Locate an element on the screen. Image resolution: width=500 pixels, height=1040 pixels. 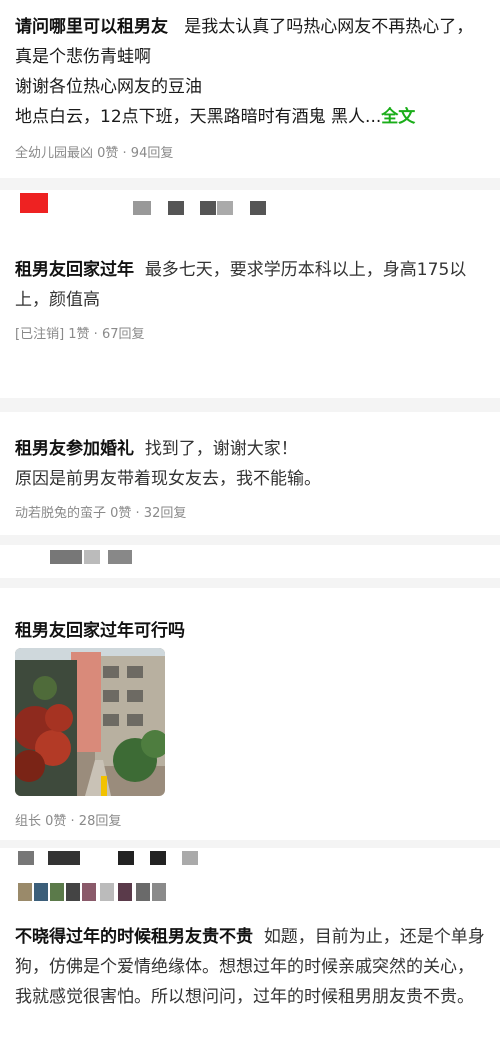
post-title: 租男友回家过年可行吗 is located at coordinates (100, 631).